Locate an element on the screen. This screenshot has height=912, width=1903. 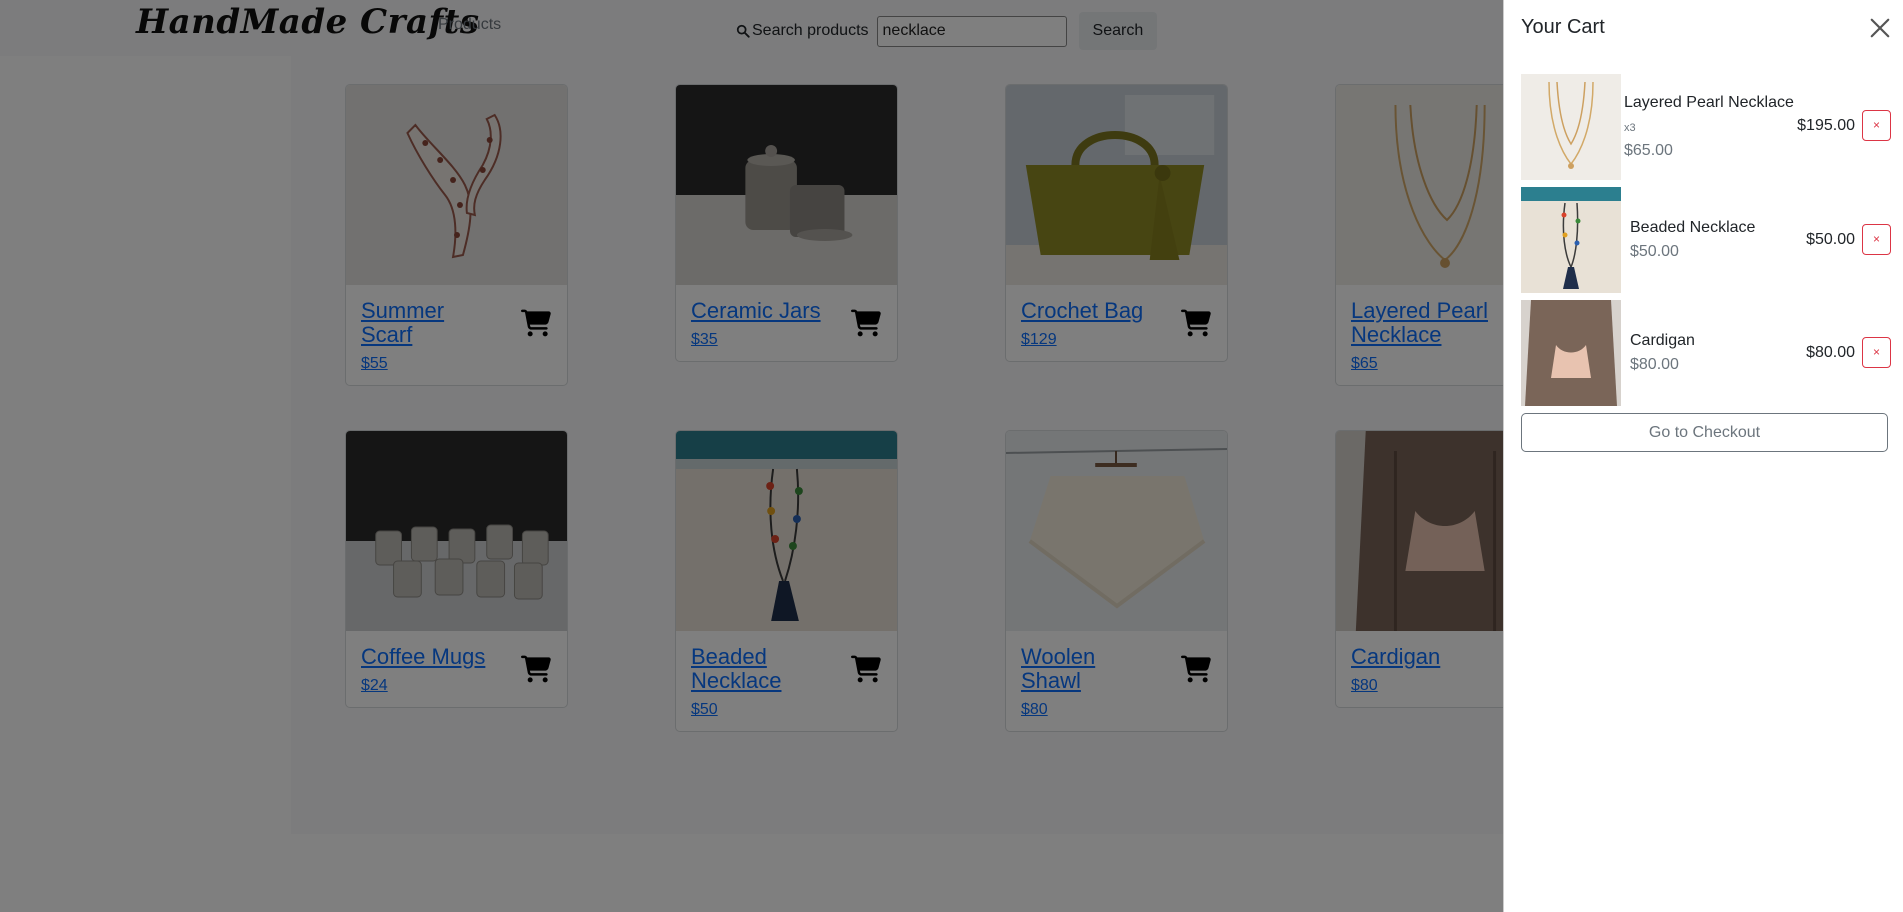
cart-title: Your Cart is located at coordinates (1563, 27).